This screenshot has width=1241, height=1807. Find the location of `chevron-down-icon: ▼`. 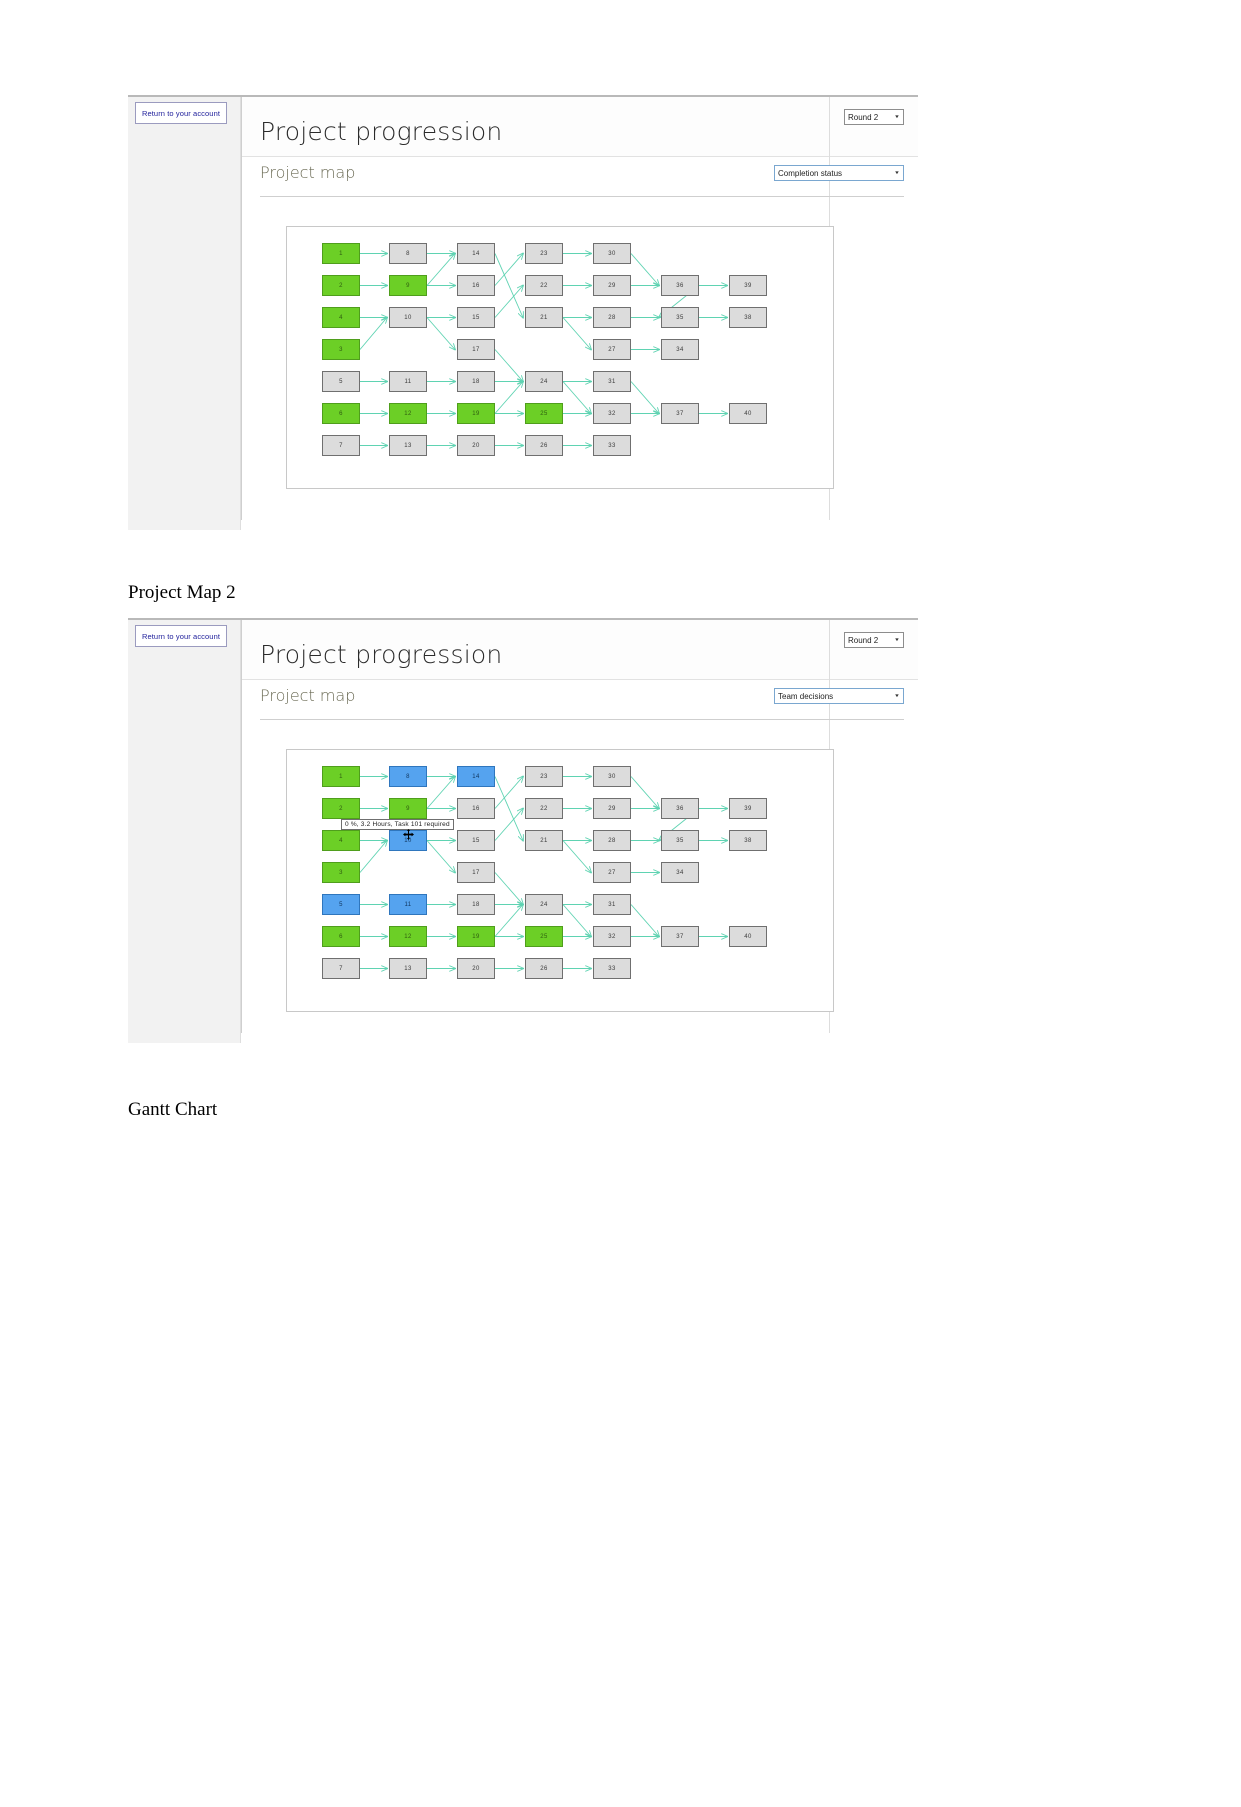

chevron-down-icon: ▼ is located at coordinates (897, 173).